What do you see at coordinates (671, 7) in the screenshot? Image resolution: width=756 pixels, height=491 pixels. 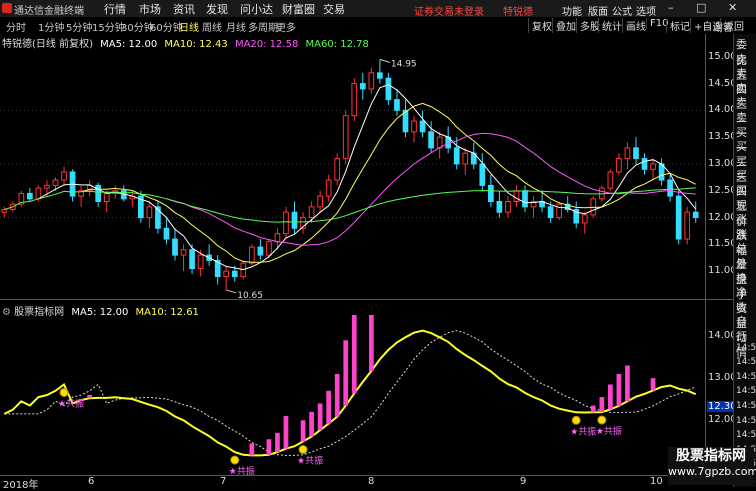 I see `minimize-icon: –` at bounding box center [671, 7].